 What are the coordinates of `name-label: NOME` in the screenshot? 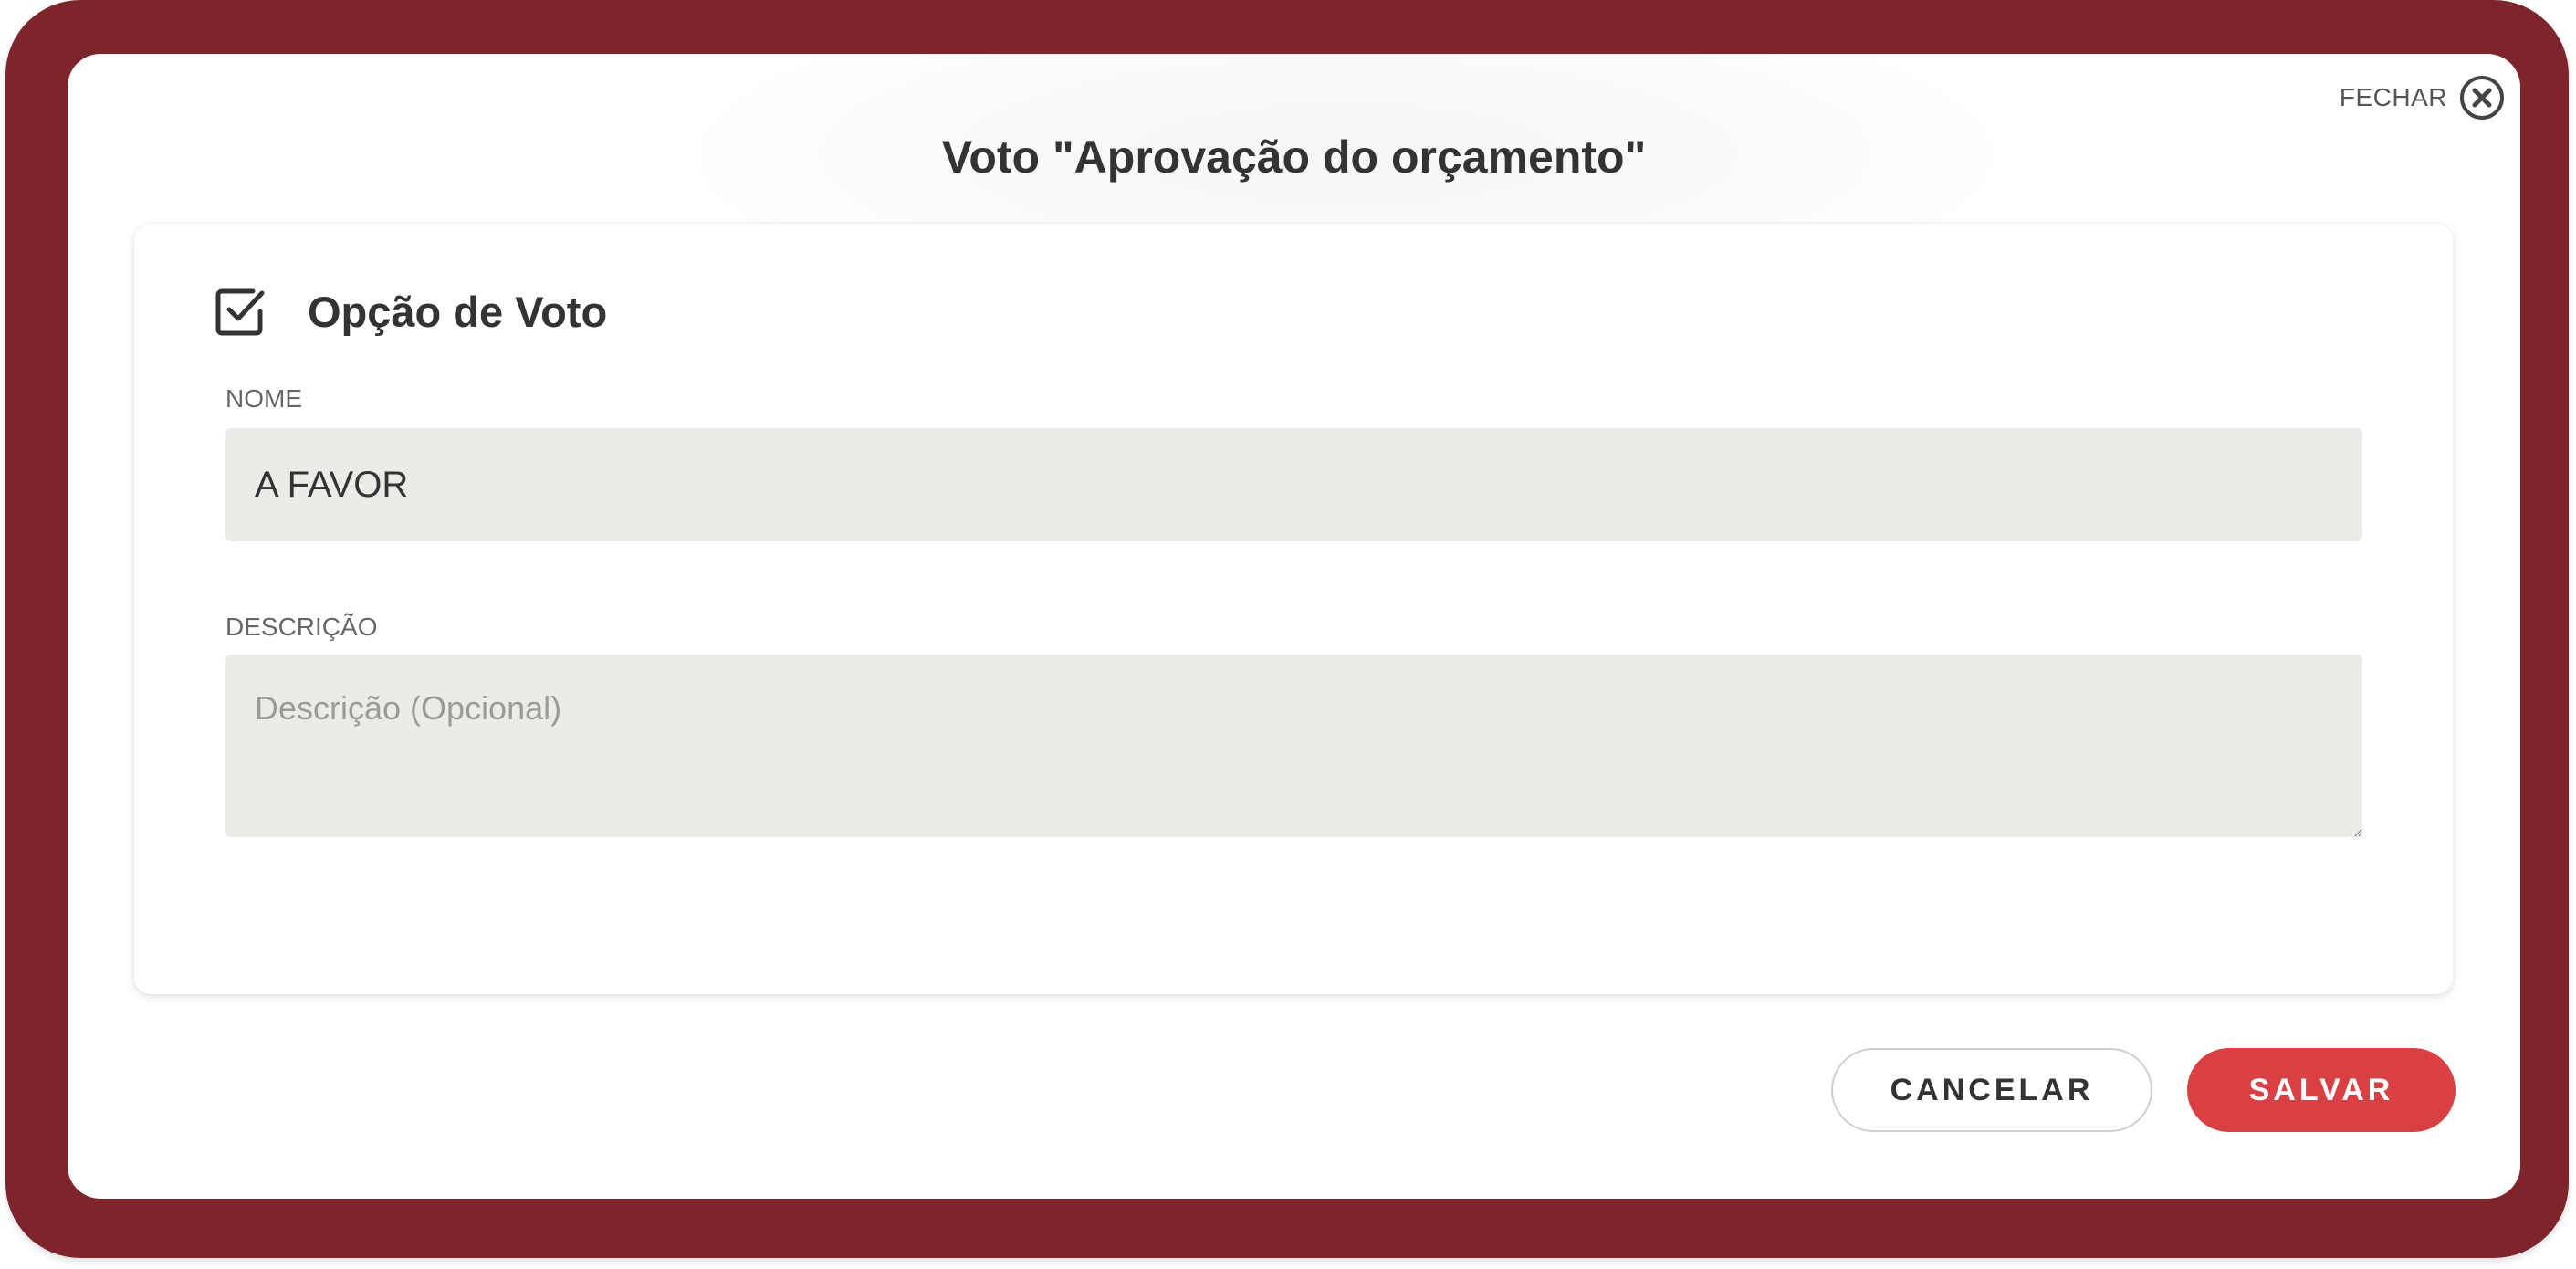 It's located at (263, 399).